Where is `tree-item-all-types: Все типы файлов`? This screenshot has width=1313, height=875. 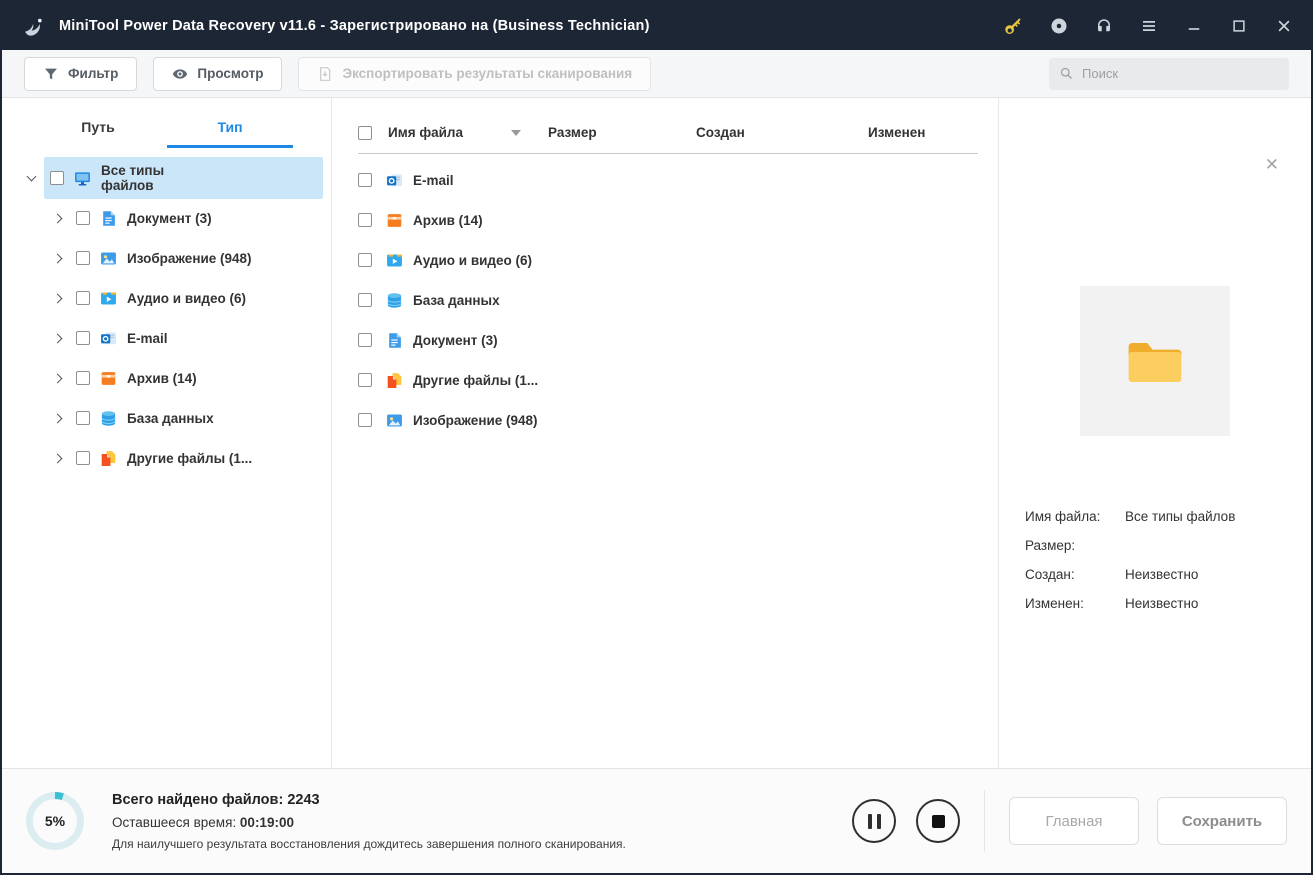 tree-item-all-types: Все типы файлов is located at coordinates (170, 178).